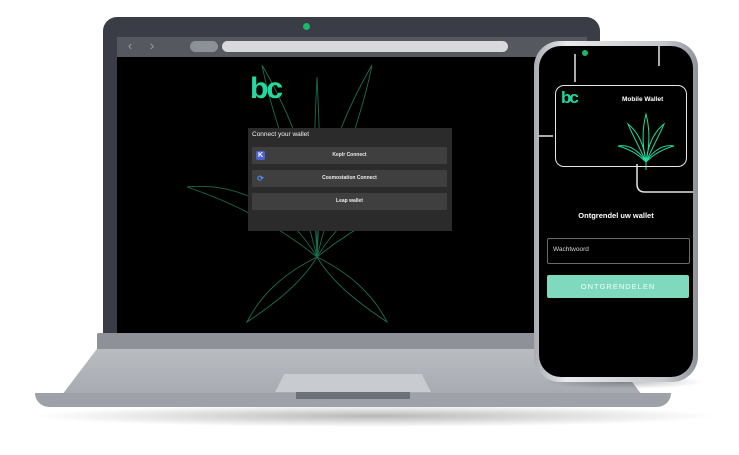 The width and height of the screenshot is (739, 455). What do you see at coordinates (306, 26) in the screenshot?
I see `laptop-camera` at bounding box center [306, 26].